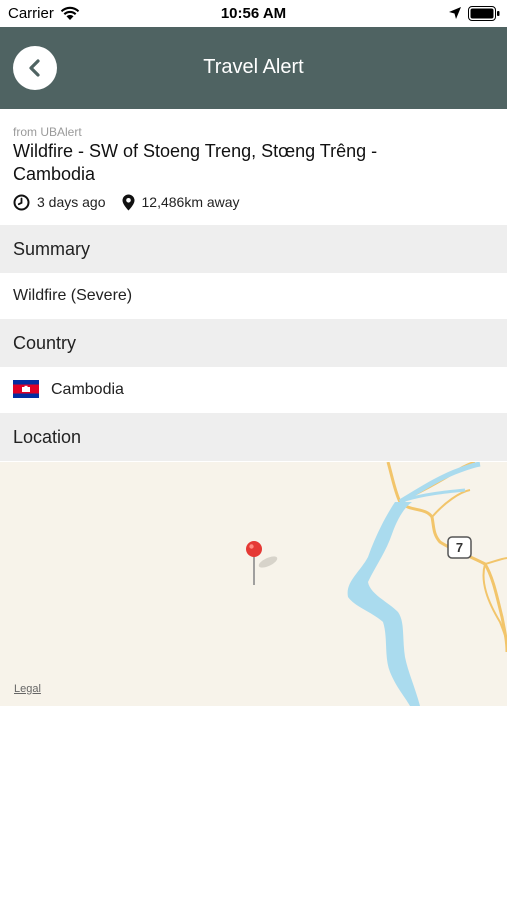 The height and width of the screenshot is (900, 507). What do you see at coordinates (455, 13) in the screenshot?
I see `location-arrow-icon` at bounding box center [455, 13].